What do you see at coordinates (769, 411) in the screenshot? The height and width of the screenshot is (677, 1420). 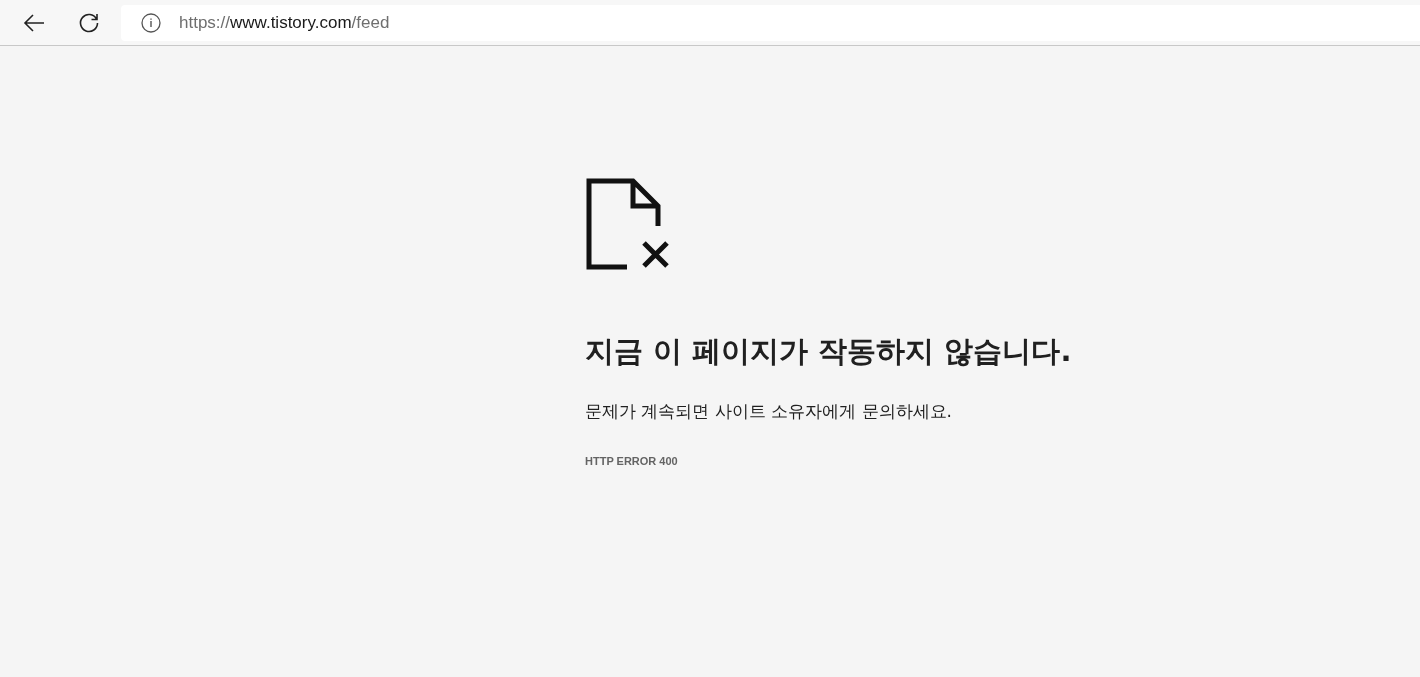 I see `error-message: 문제가 계속되면 사이트 소유자에게 문의하세요.` at bounding box center [769, 411].